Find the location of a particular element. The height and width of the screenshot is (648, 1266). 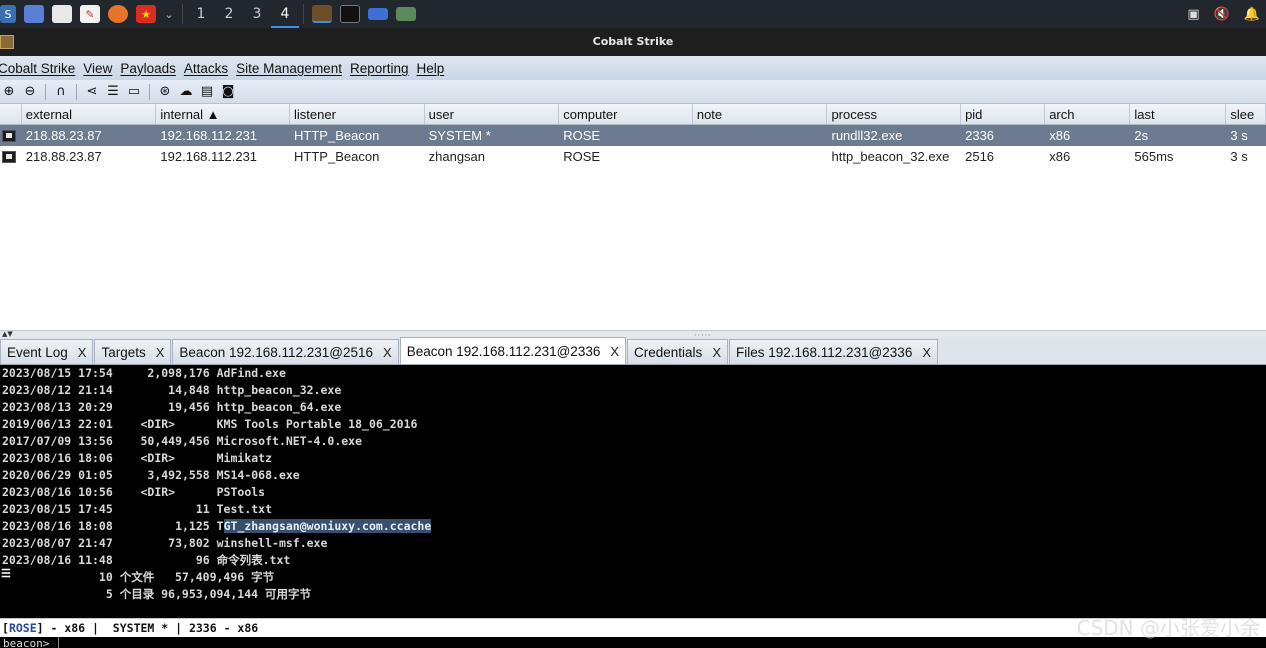

file-manager-icon is located at coordinates (62, 14).